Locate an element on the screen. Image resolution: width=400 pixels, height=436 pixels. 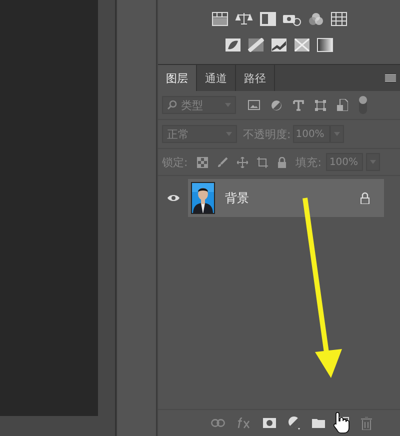
filter-toggle is located at coordinates (363, 105).